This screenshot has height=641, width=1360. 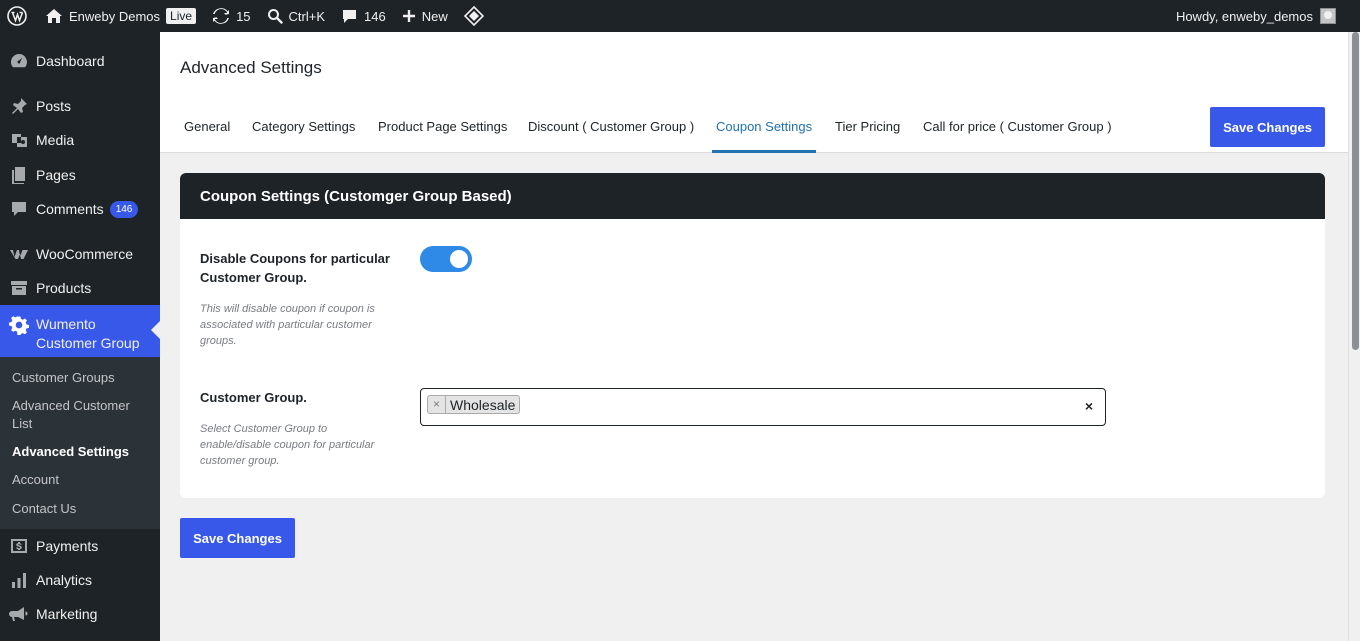 What do you see at coordinates (18, 140) in the screenshot?
I see `media-icon` at bounding box center [18, 140].